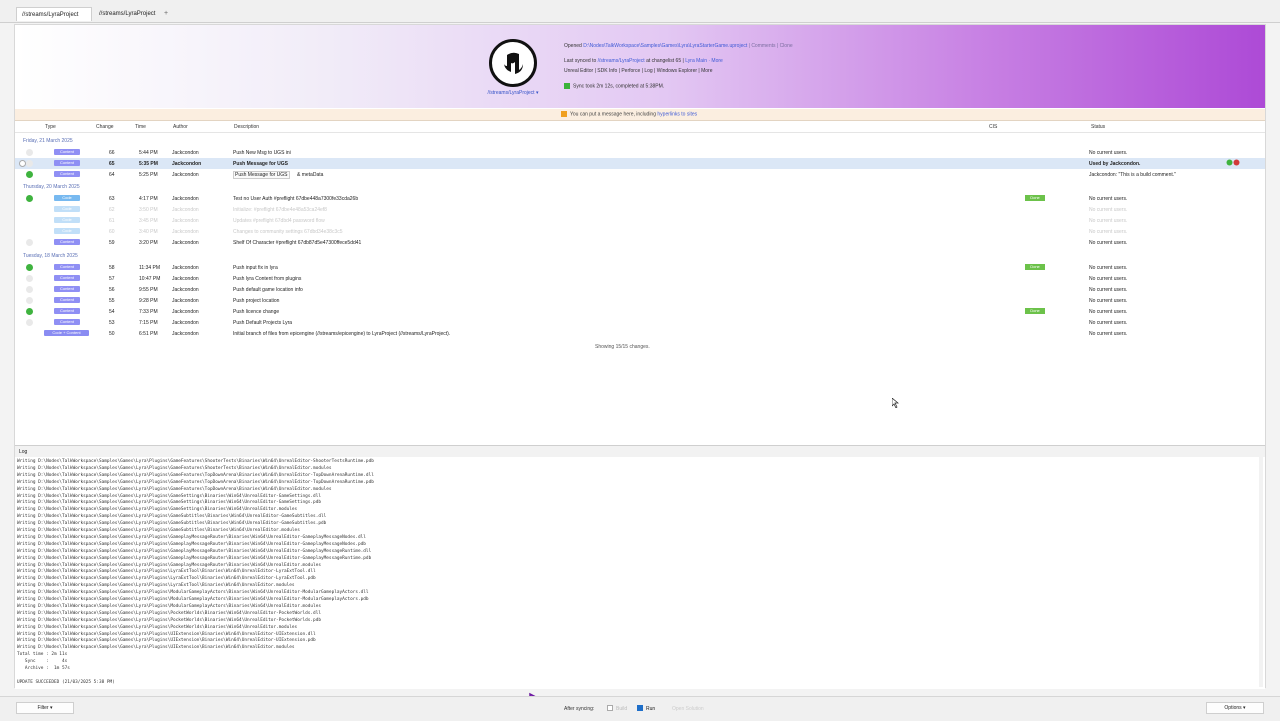 The height and width of the screenshot is (721, 1280). What do you see at coordinates (140, 127) in the screenshot?
I see `col-time: Time` at bounding box center [140, 127].